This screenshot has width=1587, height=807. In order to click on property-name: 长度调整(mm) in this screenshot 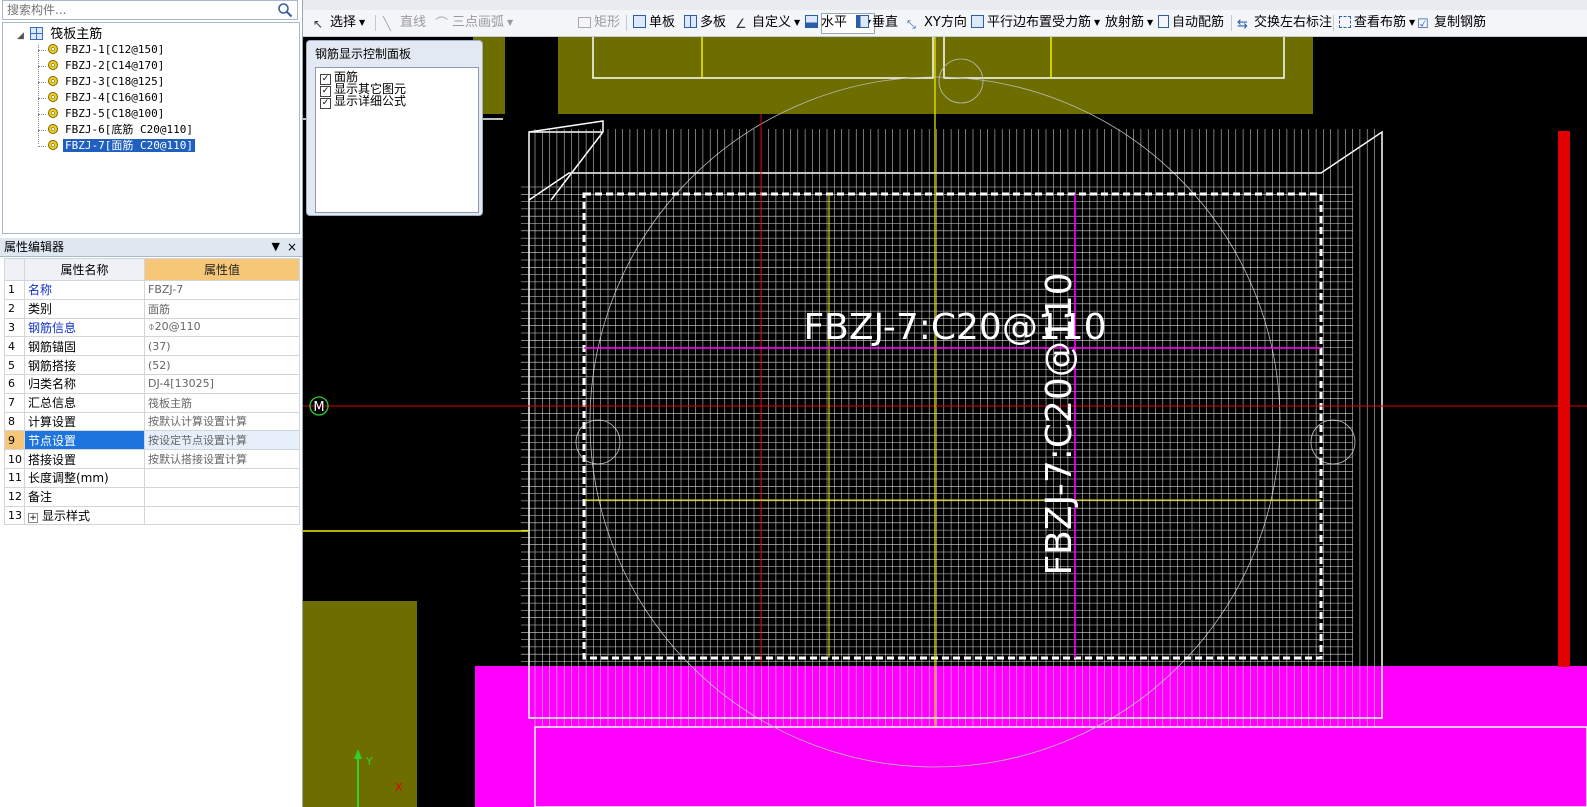, I will do `click(84, 477)`.